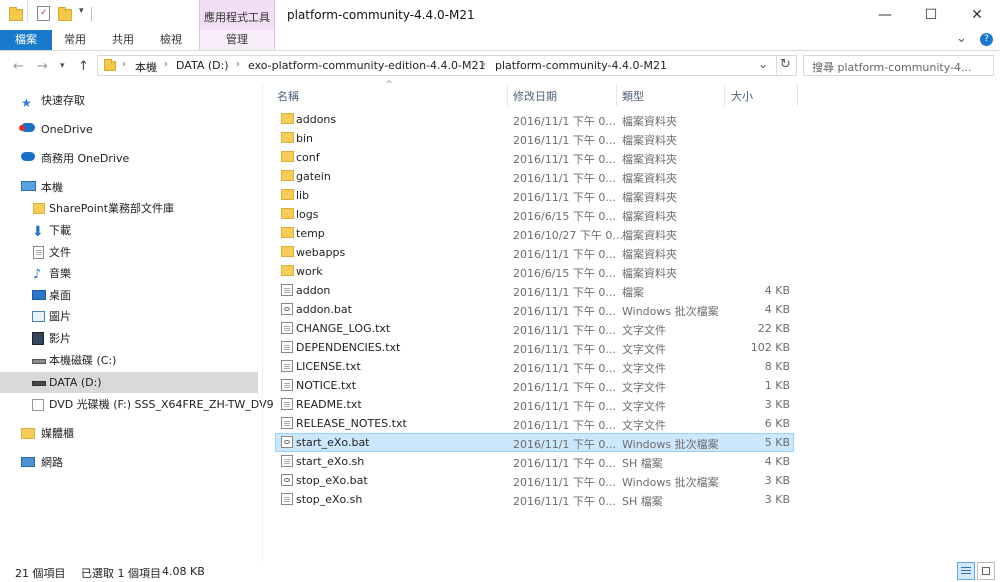 The height and width of the screenshot is (582, 1000). What do you see at coordinates (37, 274) in the screenshot?
I see `music-icon: ♪` at bounding box center [37, 274].